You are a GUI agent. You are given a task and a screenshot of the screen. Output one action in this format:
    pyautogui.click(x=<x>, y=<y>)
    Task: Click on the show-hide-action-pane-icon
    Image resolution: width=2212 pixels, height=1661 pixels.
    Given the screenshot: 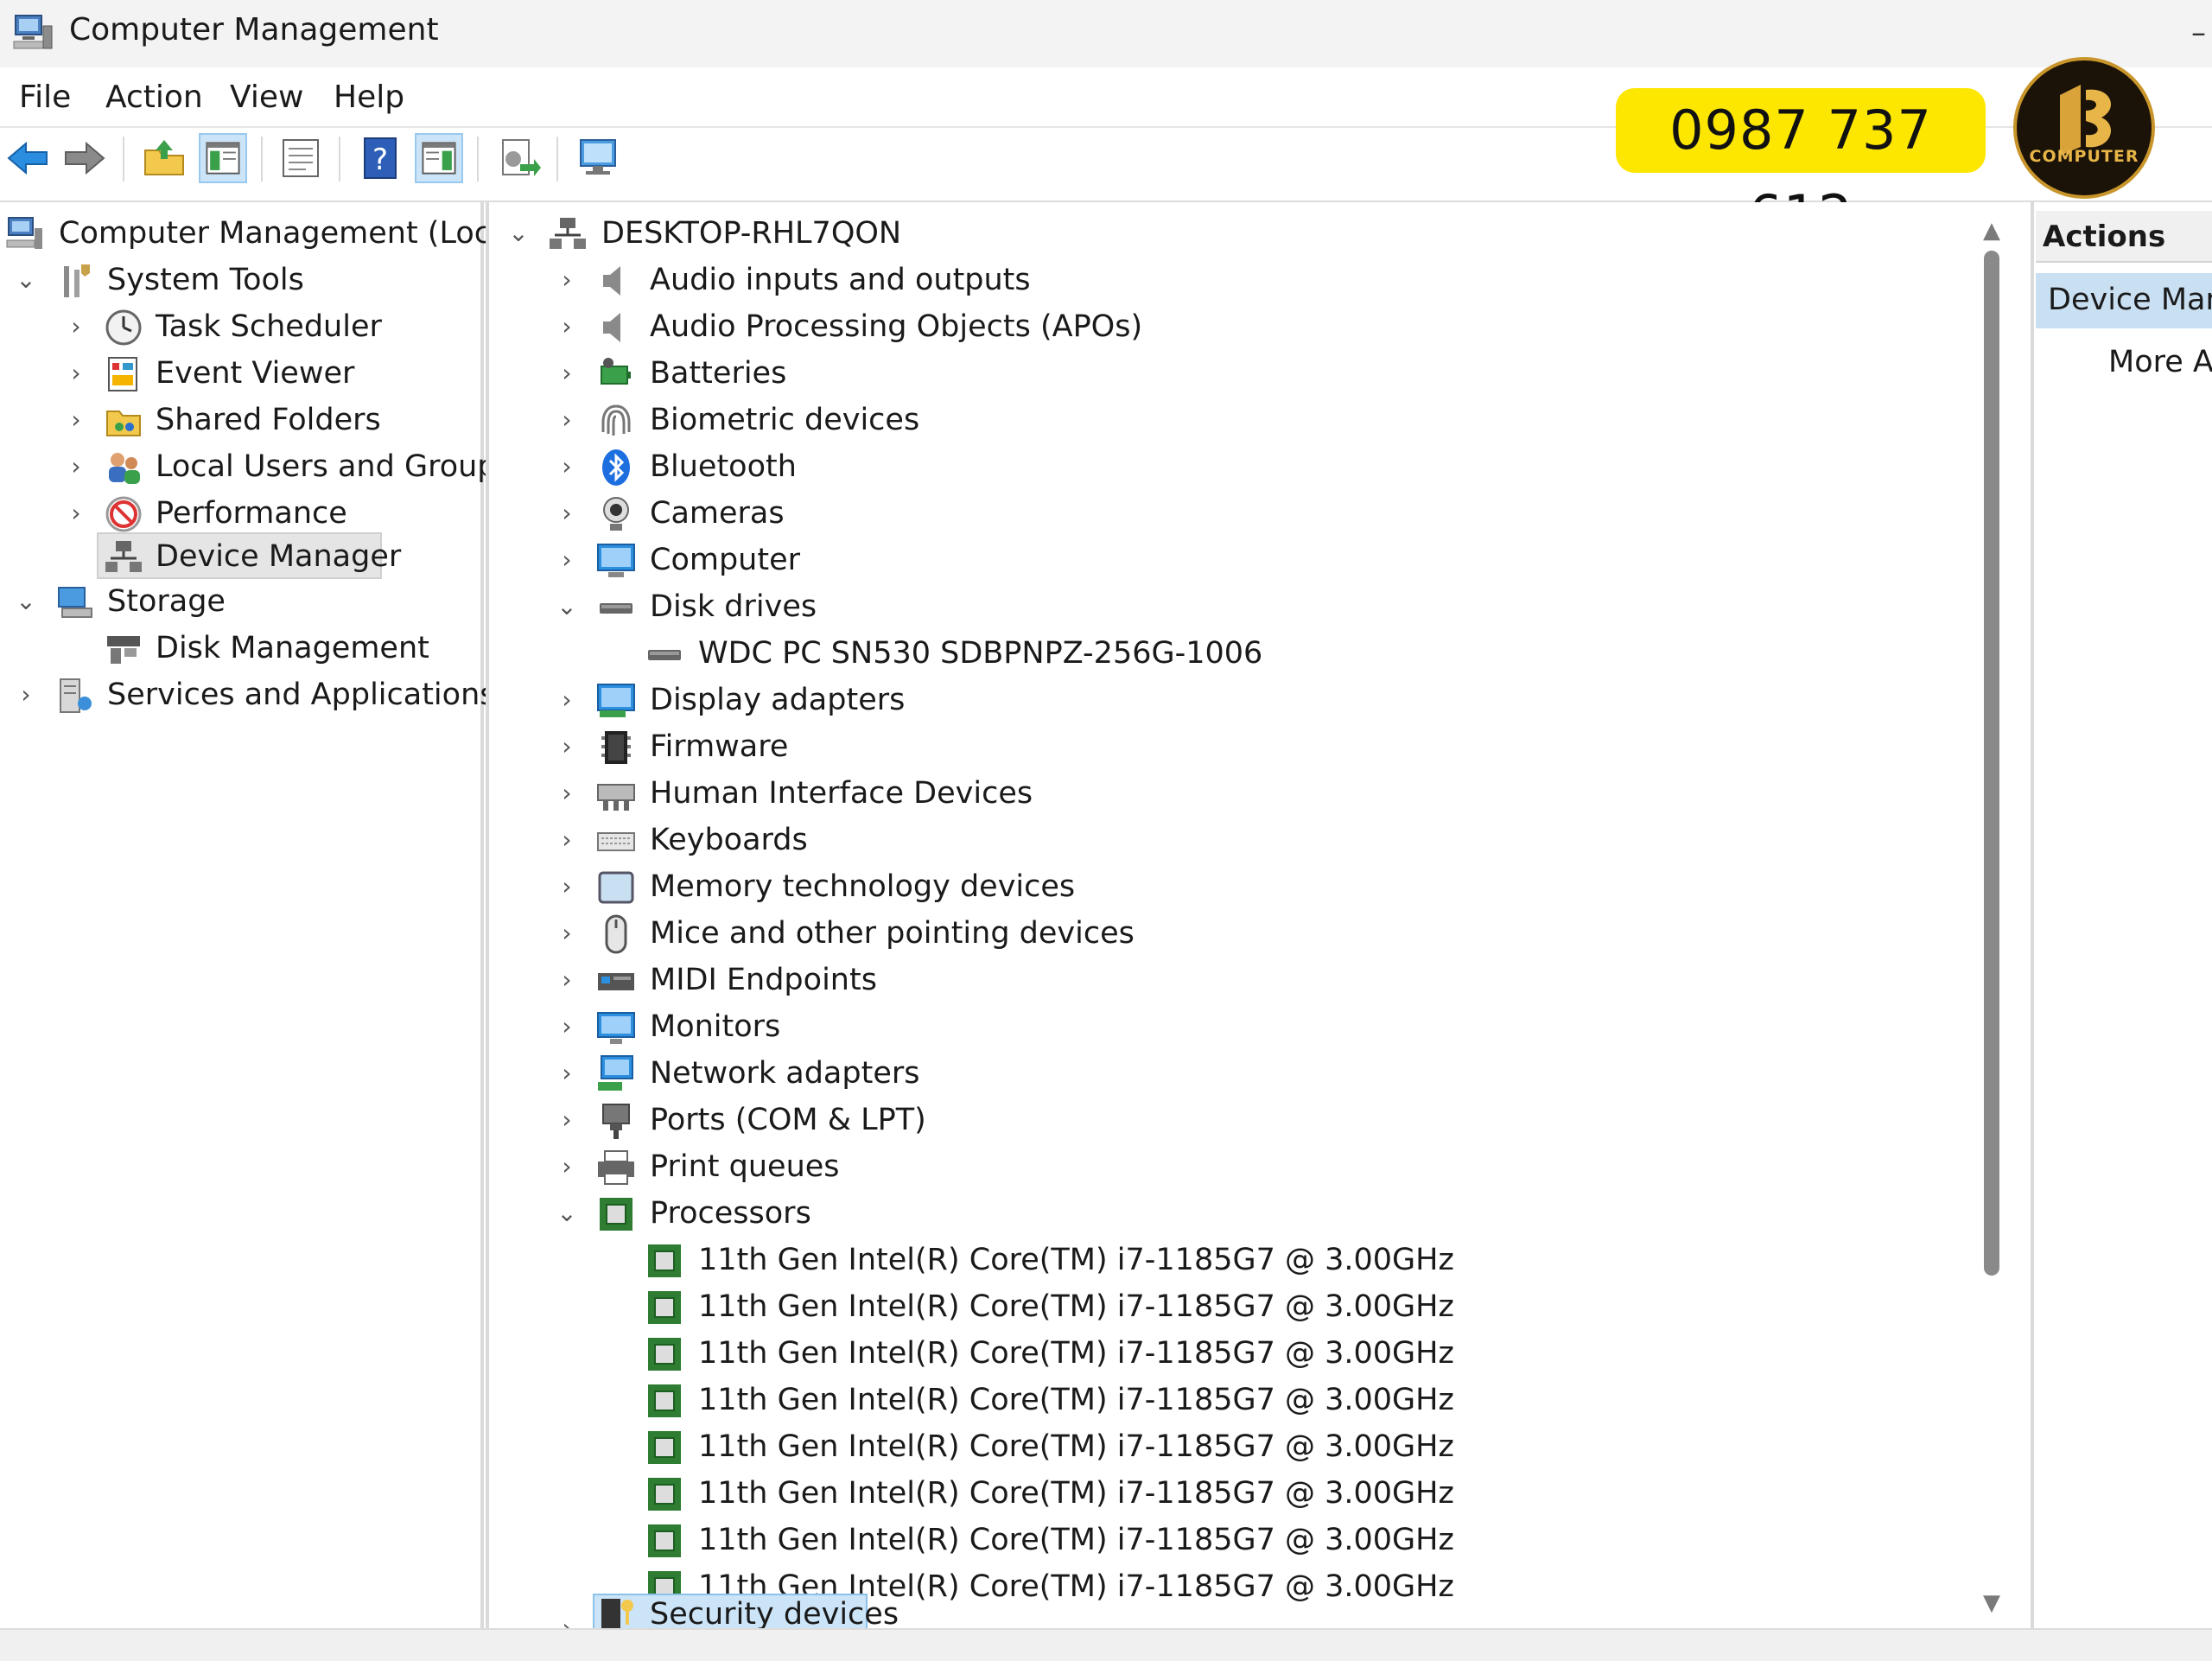 What is the action you would take?
    pyautogui.click(x=439, y=158)
    